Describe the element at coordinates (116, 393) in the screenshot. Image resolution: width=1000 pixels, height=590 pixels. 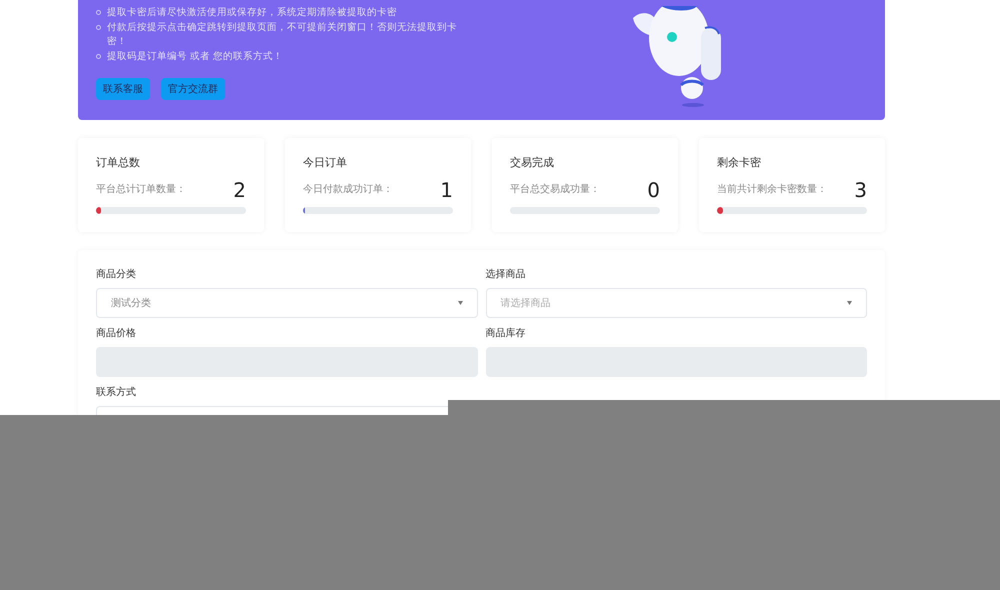
I see `field-label: 联系方式` at that location.